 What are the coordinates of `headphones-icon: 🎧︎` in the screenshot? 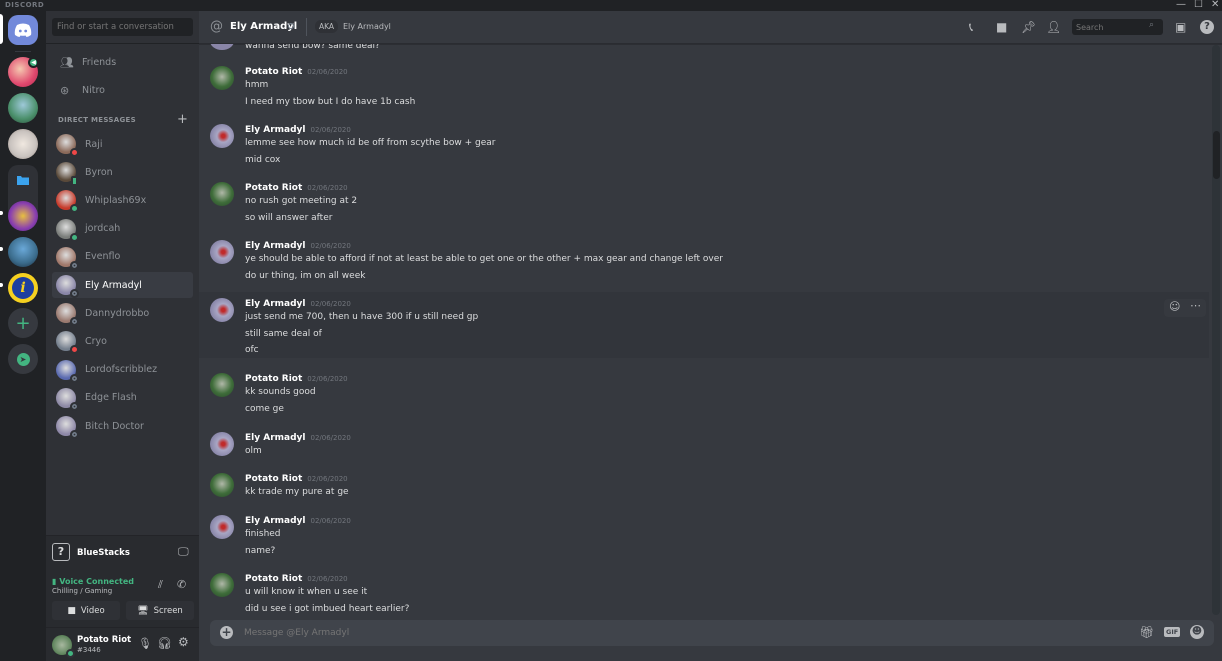 It's located at (164, 643).